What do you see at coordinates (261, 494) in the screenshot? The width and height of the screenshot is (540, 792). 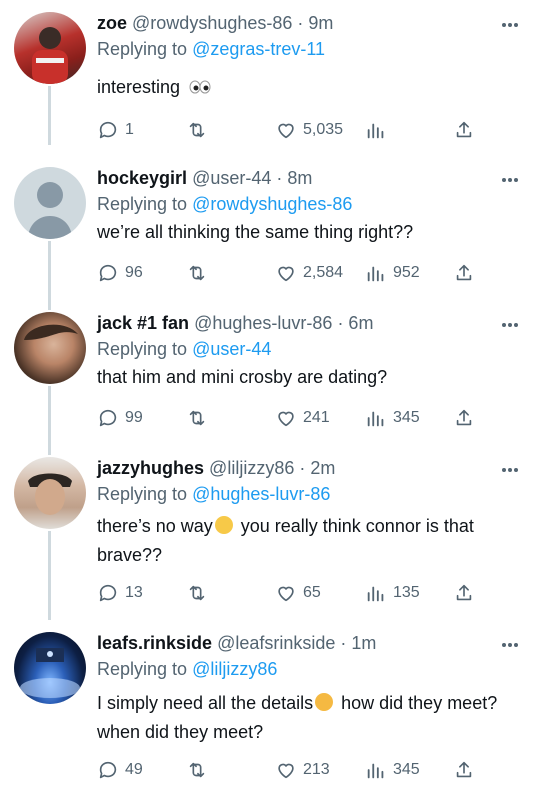 I see `replying-to-link: @hughes-luvr-86` at bounding box center [261, 494].